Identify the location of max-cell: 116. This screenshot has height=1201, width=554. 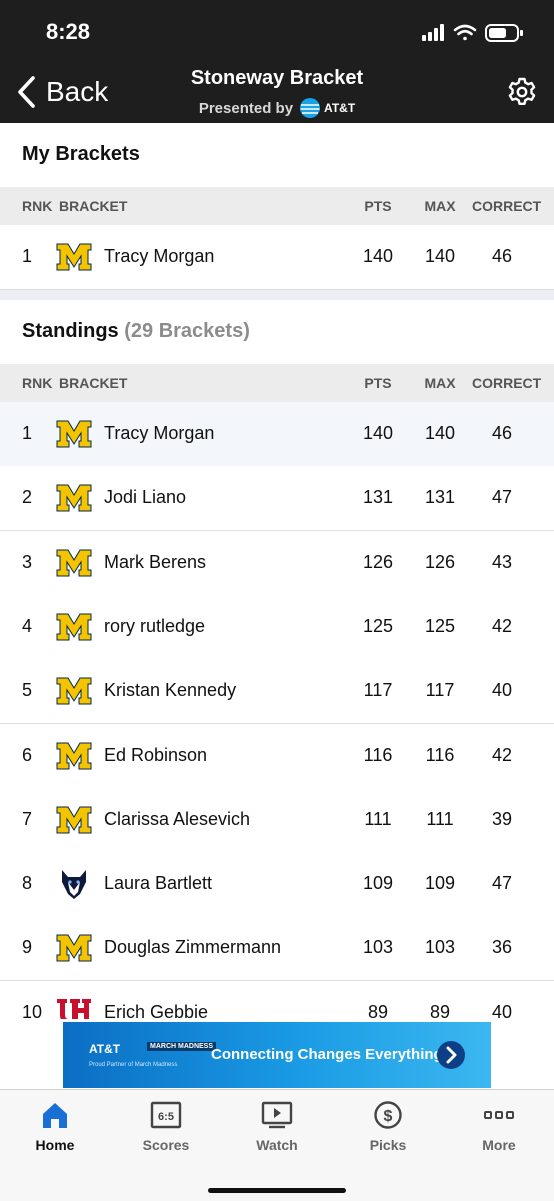
(440, 754).